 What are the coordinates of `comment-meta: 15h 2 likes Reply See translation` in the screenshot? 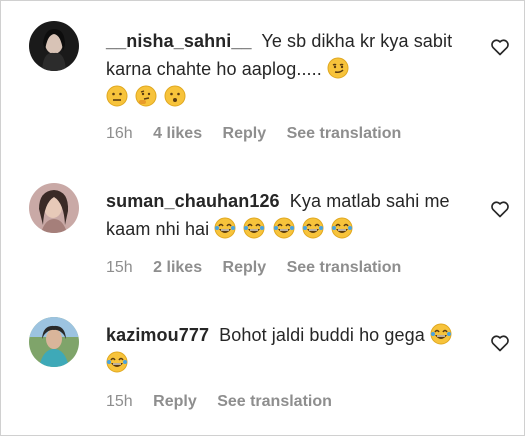 It's located at (261, 268).